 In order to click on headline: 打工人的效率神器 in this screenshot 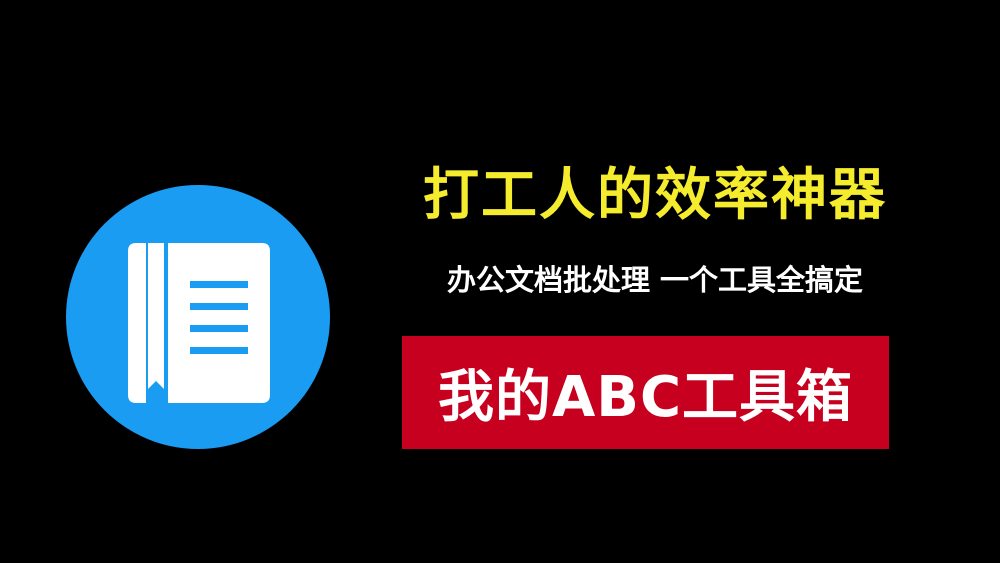, I will do `click(655, 195)`.